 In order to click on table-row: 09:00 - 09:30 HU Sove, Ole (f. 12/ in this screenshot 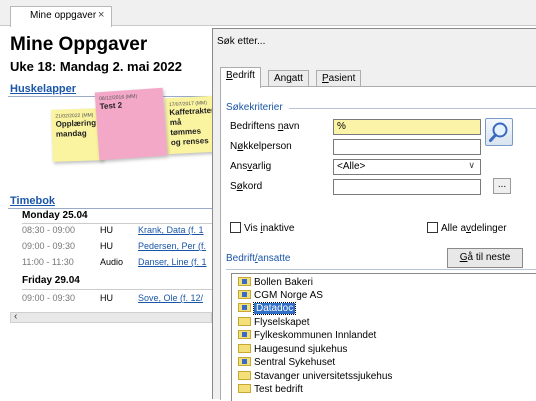, I will do `click(106, 300)`.